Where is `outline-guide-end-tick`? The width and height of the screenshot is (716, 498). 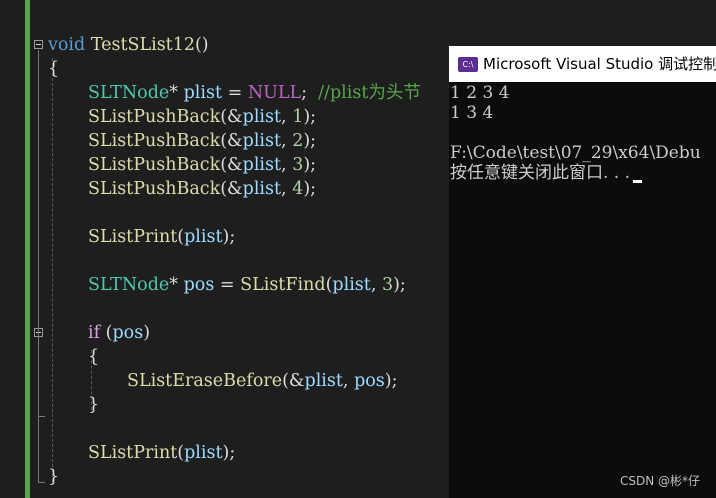
outline-guide-end-tick is located at coordinates (41, 482).